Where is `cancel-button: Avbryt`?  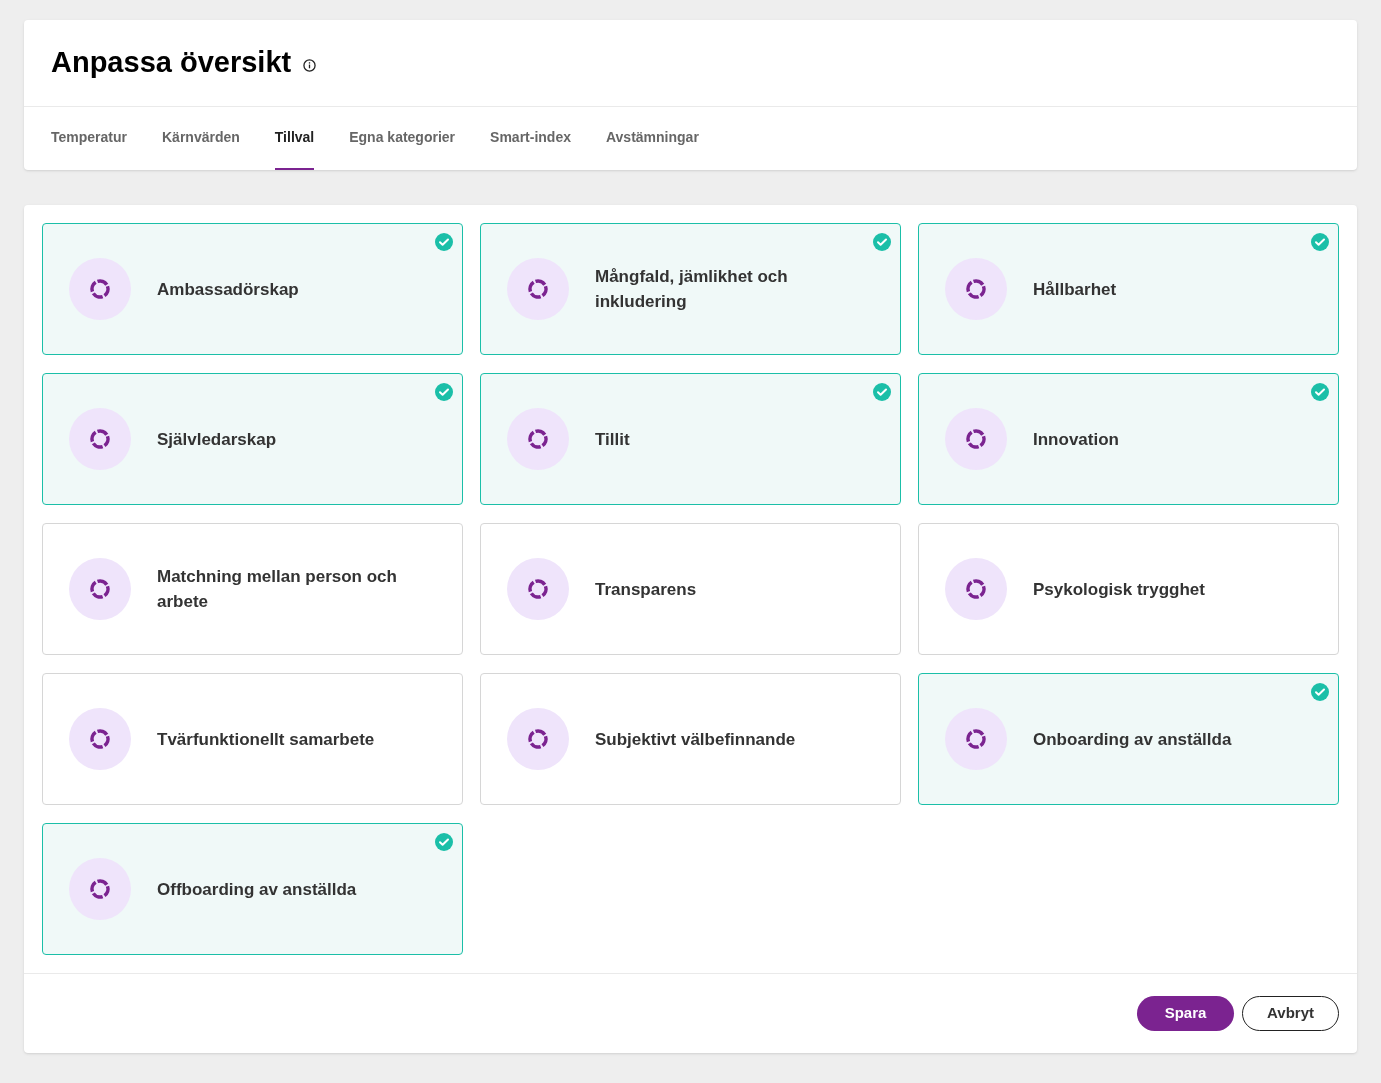 cancel-button: Avbryt is located at coordinates (1290, 1013).